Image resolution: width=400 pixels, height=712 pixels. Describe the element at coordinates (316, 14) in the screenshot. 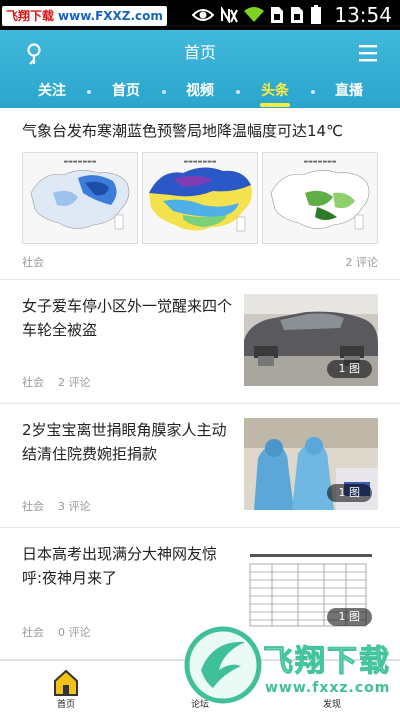

I see `battery-icon` at that location.